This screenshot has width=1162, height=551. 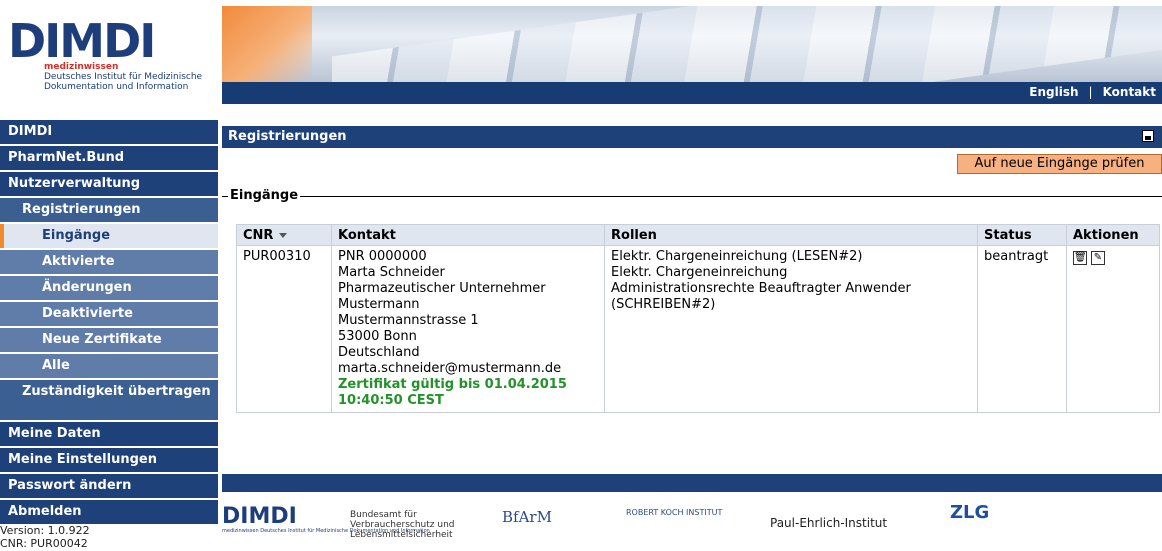 What do you see at coordinates (442, 288) in the screenshot?
I see `contact-type: Pharmazeutischer Unternehmer` at bounding box center [442, 288].